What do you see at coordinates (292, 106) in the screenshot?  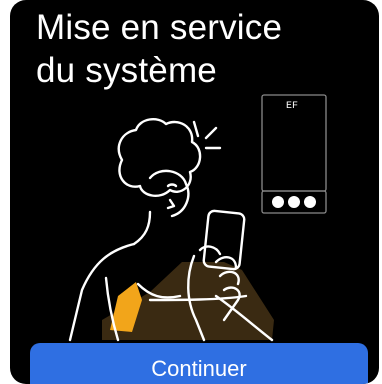 I see `device-brand-mark: EF` at bounding box center [292, 106].